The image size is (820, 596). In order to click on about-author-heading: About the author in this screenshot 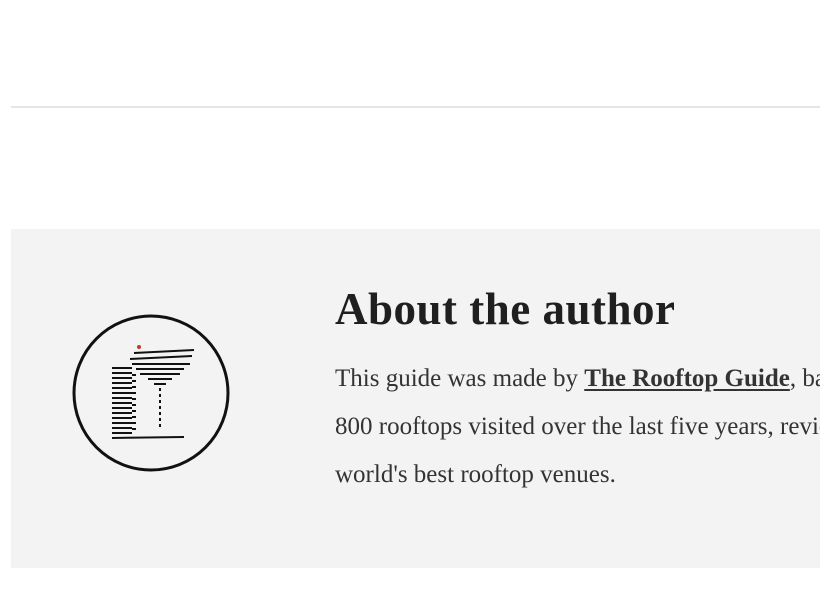, I will do `click(505, 309)`.